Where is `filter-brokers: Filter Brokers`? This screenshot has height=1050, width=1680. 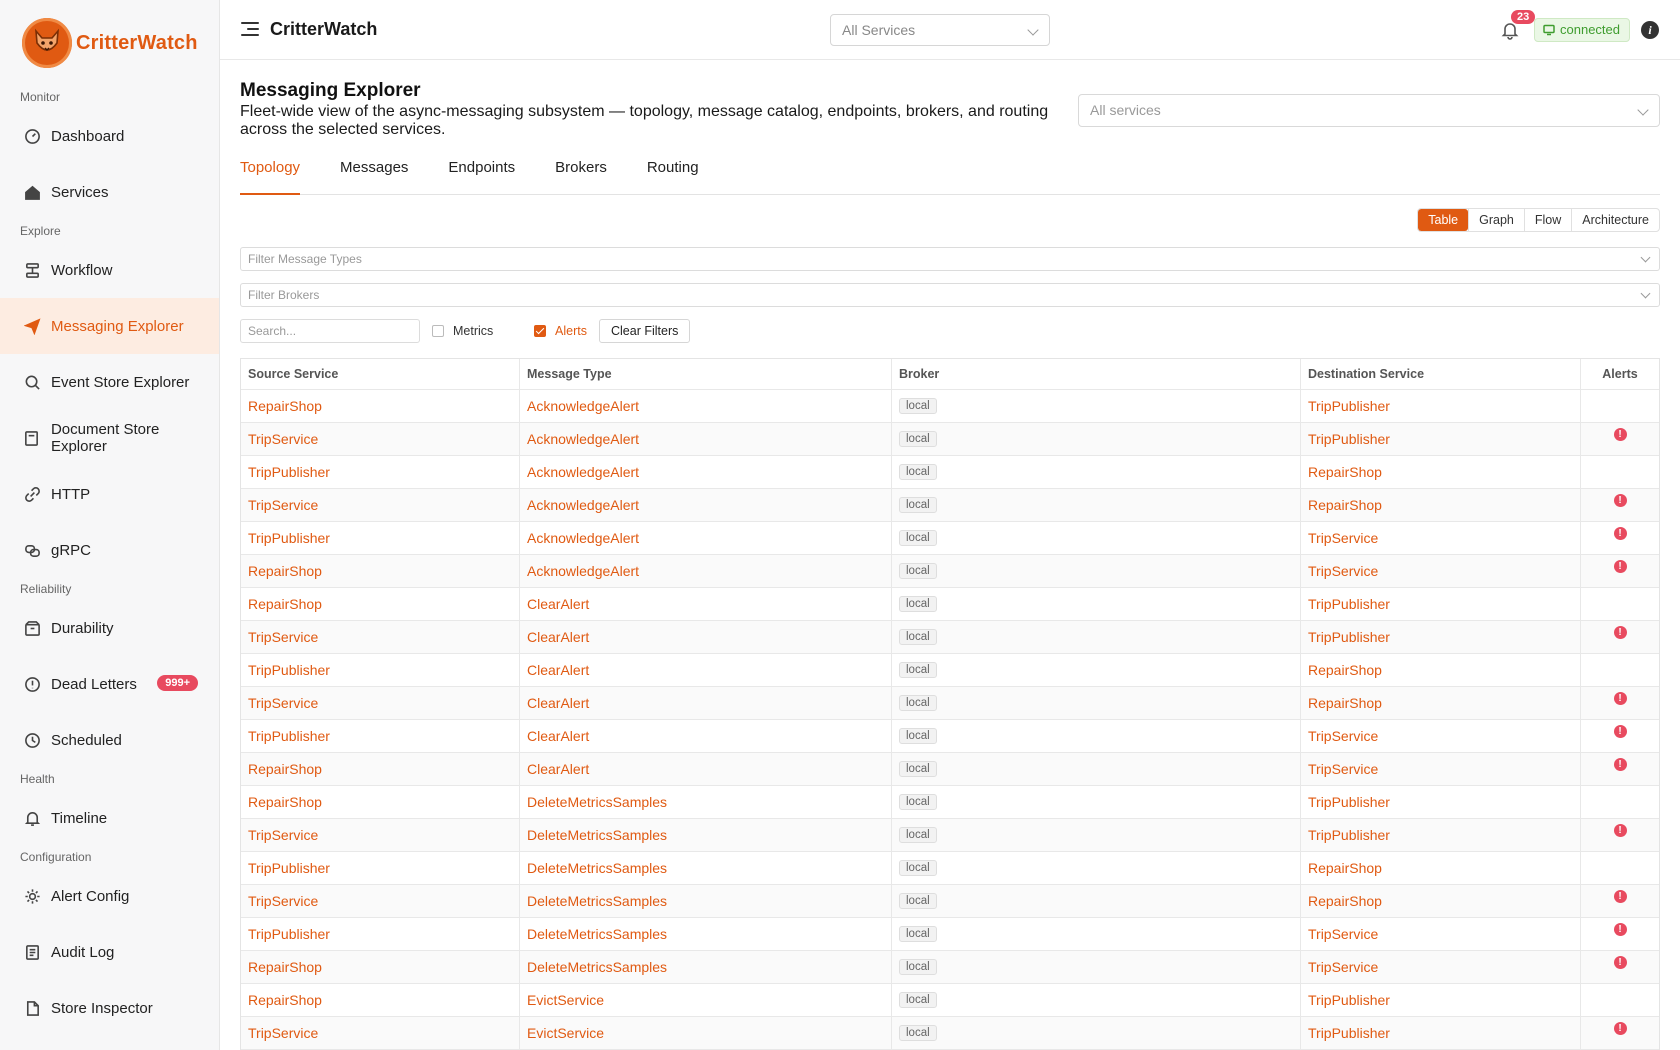 filter-brokers: Filter Brokers is located at coordinates (950, 295).